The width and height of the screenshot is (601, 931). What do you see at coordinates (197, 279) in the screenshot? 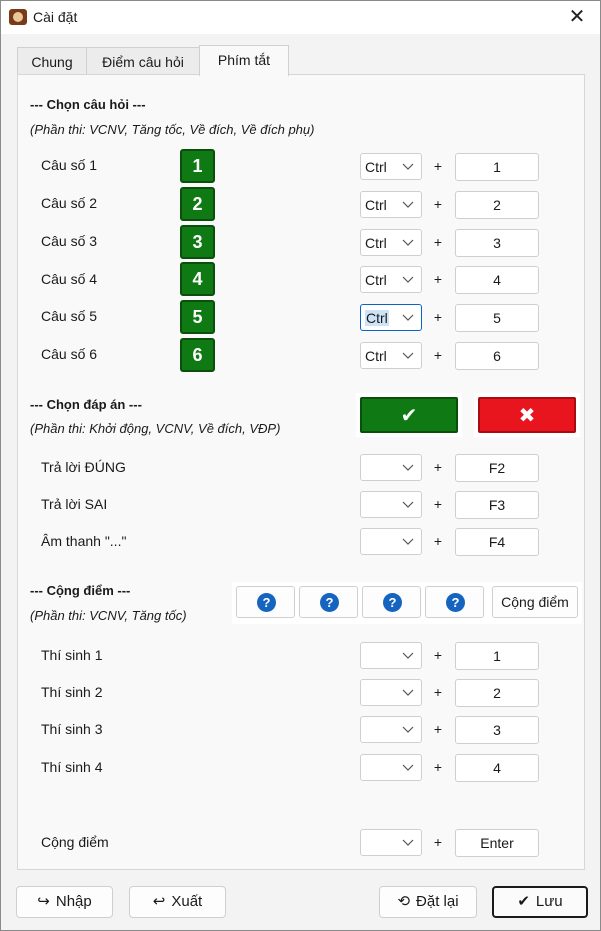
I see `question-badge: 4` at bounding box center [197, 279].